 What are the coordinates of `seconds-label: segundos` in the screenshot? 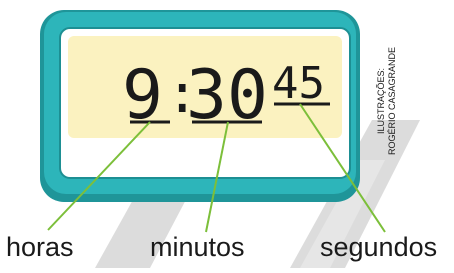 It's located at (379, 247).